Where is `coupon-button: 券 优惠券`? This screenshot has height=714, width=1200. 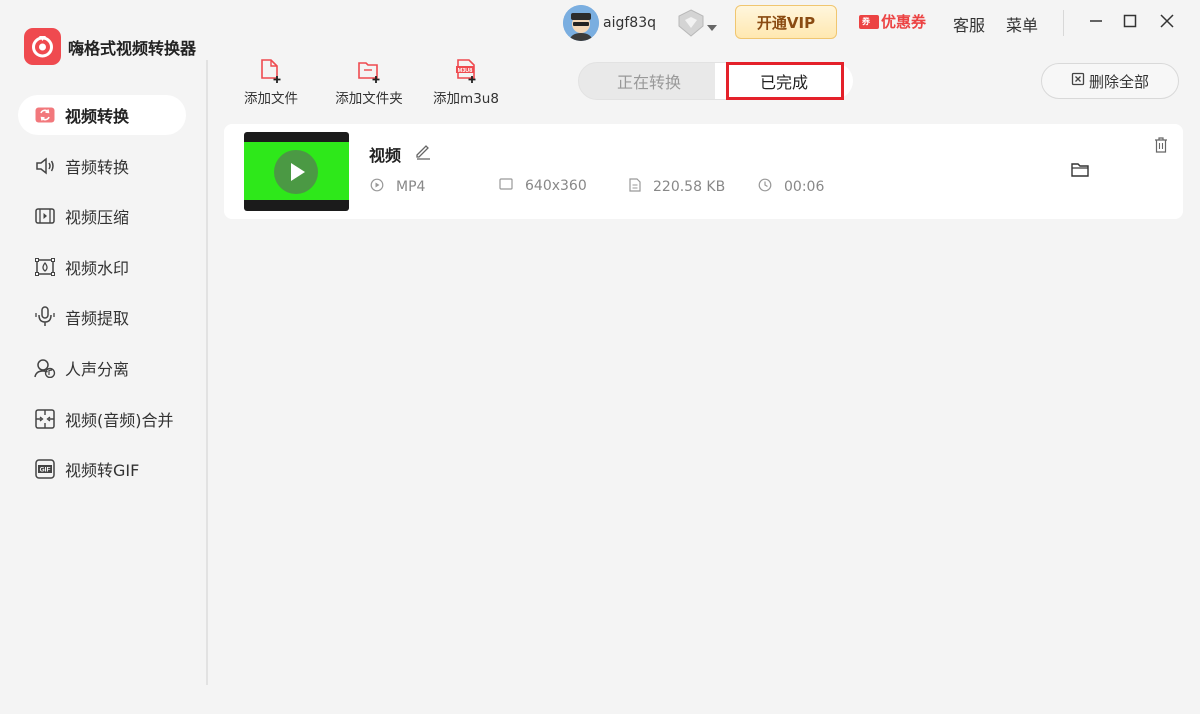
coupon-button: 券 优惠券 is located at coordinates (892, 21).